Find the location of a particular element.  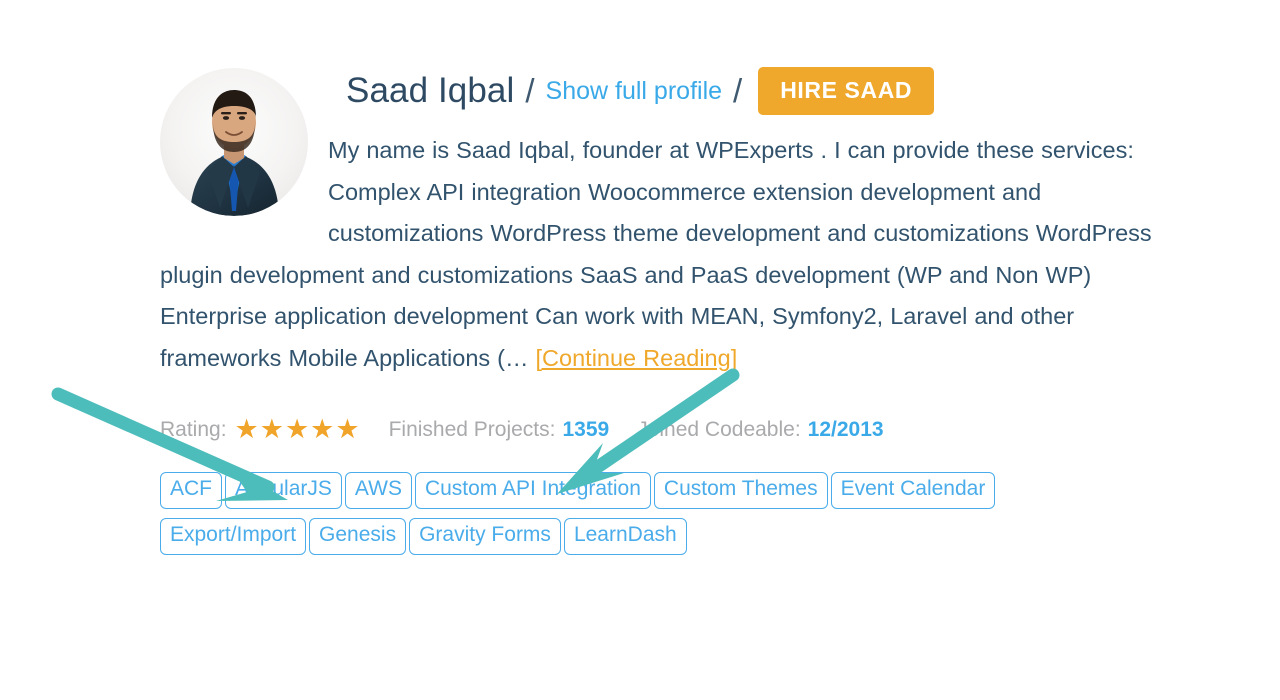

avatar is located at coordinates (234, 142).